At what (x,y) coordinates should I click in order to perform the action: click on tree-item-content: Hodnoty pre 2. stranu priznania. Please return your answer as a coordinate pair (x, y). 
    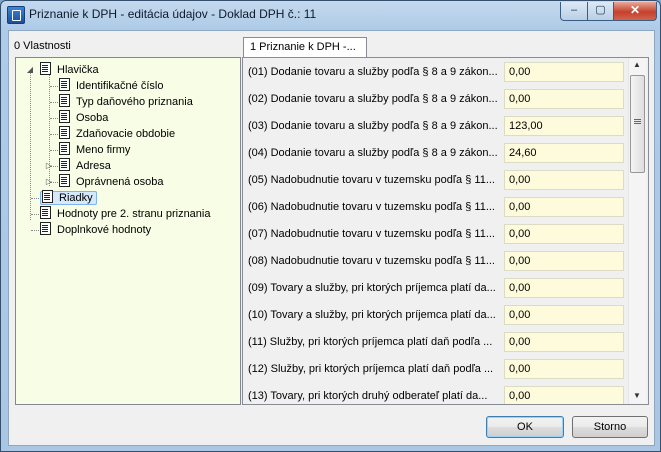
    Looking at the image, I should click on (125, 213).